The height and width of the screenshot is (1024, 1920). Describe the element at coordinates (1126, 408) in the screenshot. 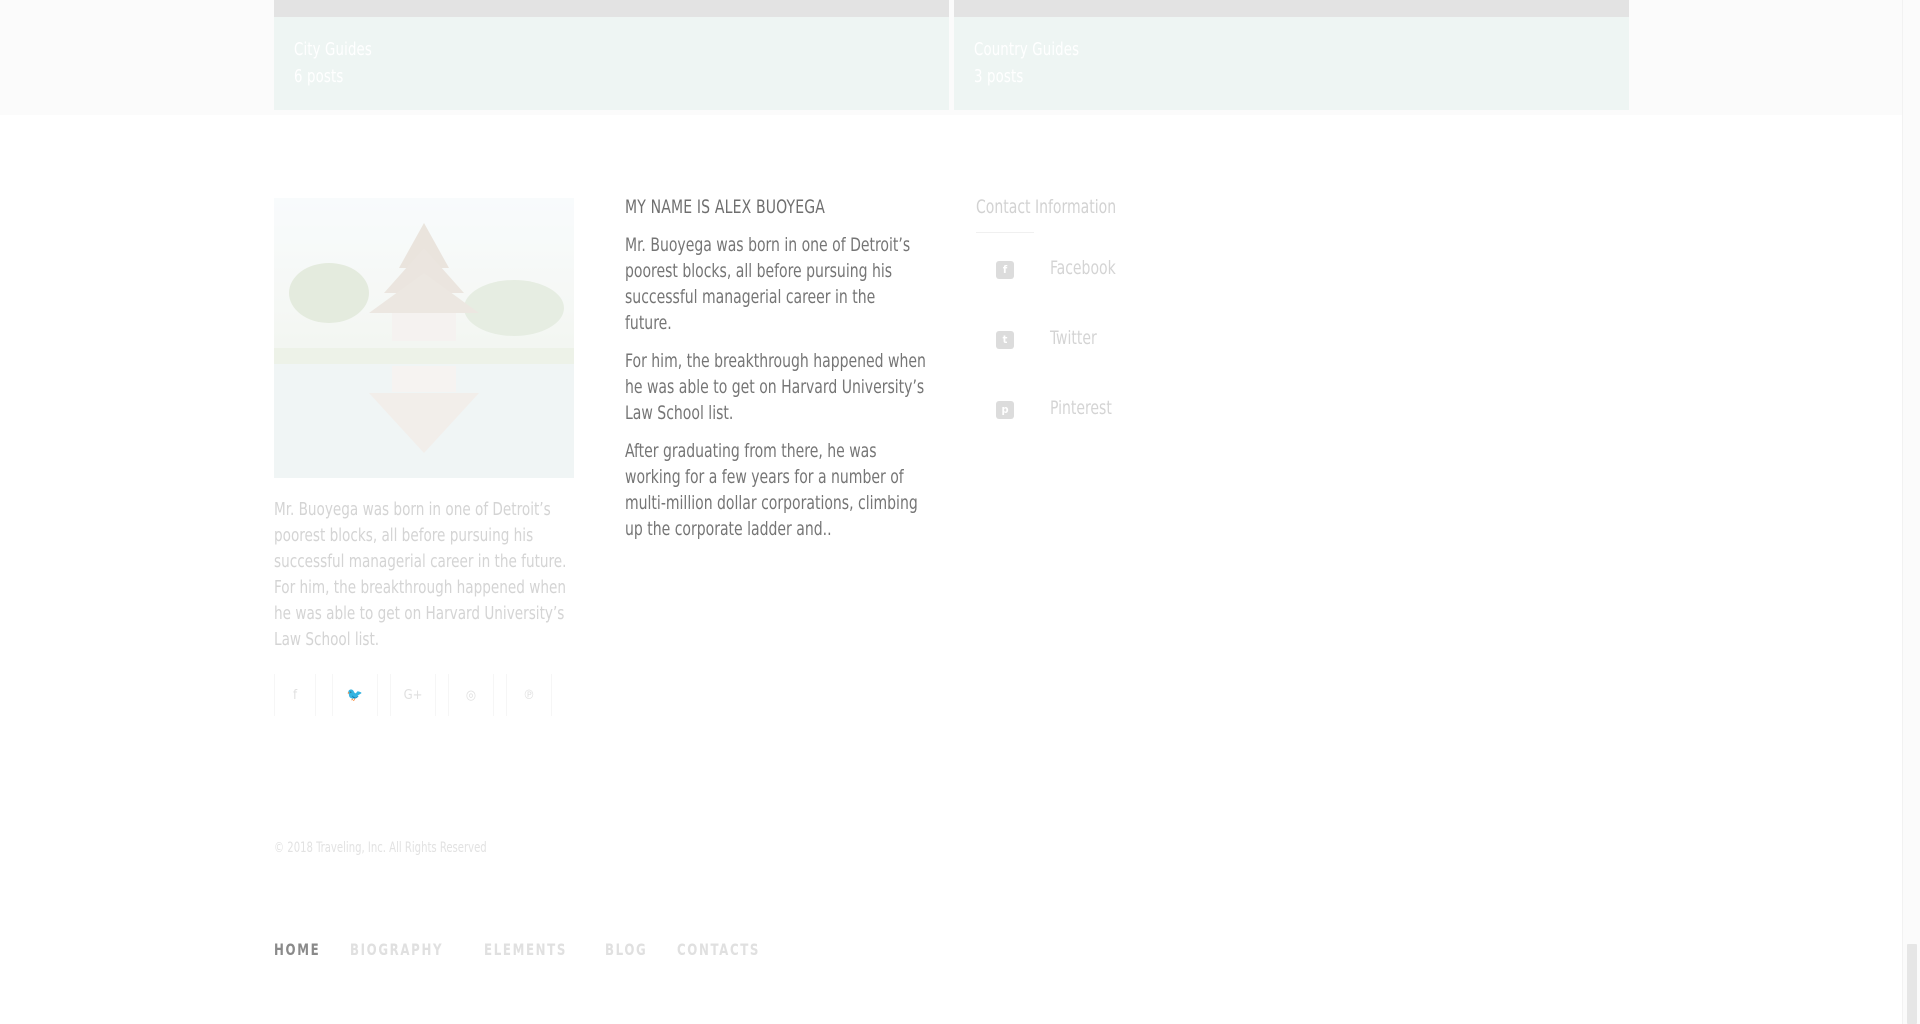

I see `contact-item-pinterest: p Pinterest` at that location.